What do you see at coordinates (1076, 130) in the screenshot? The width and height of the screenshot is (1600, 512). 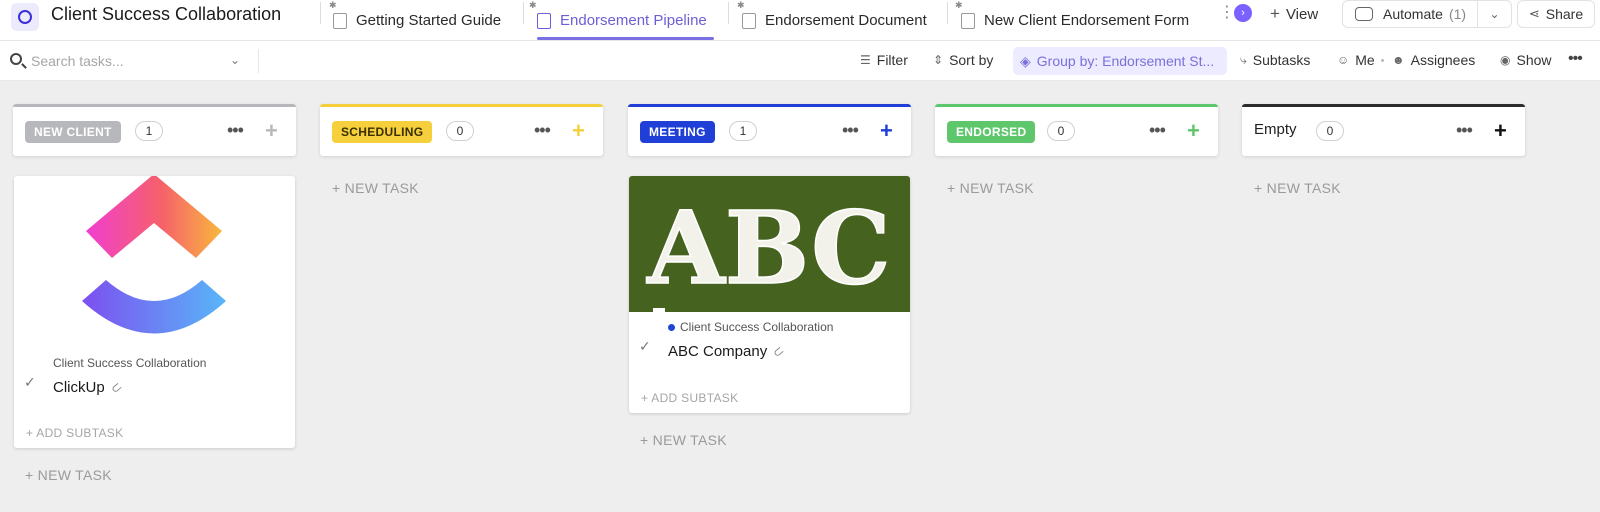 I see `column-header-endorsed: ENDORSED 0 ••• +` at bounding box center [1076, 130].